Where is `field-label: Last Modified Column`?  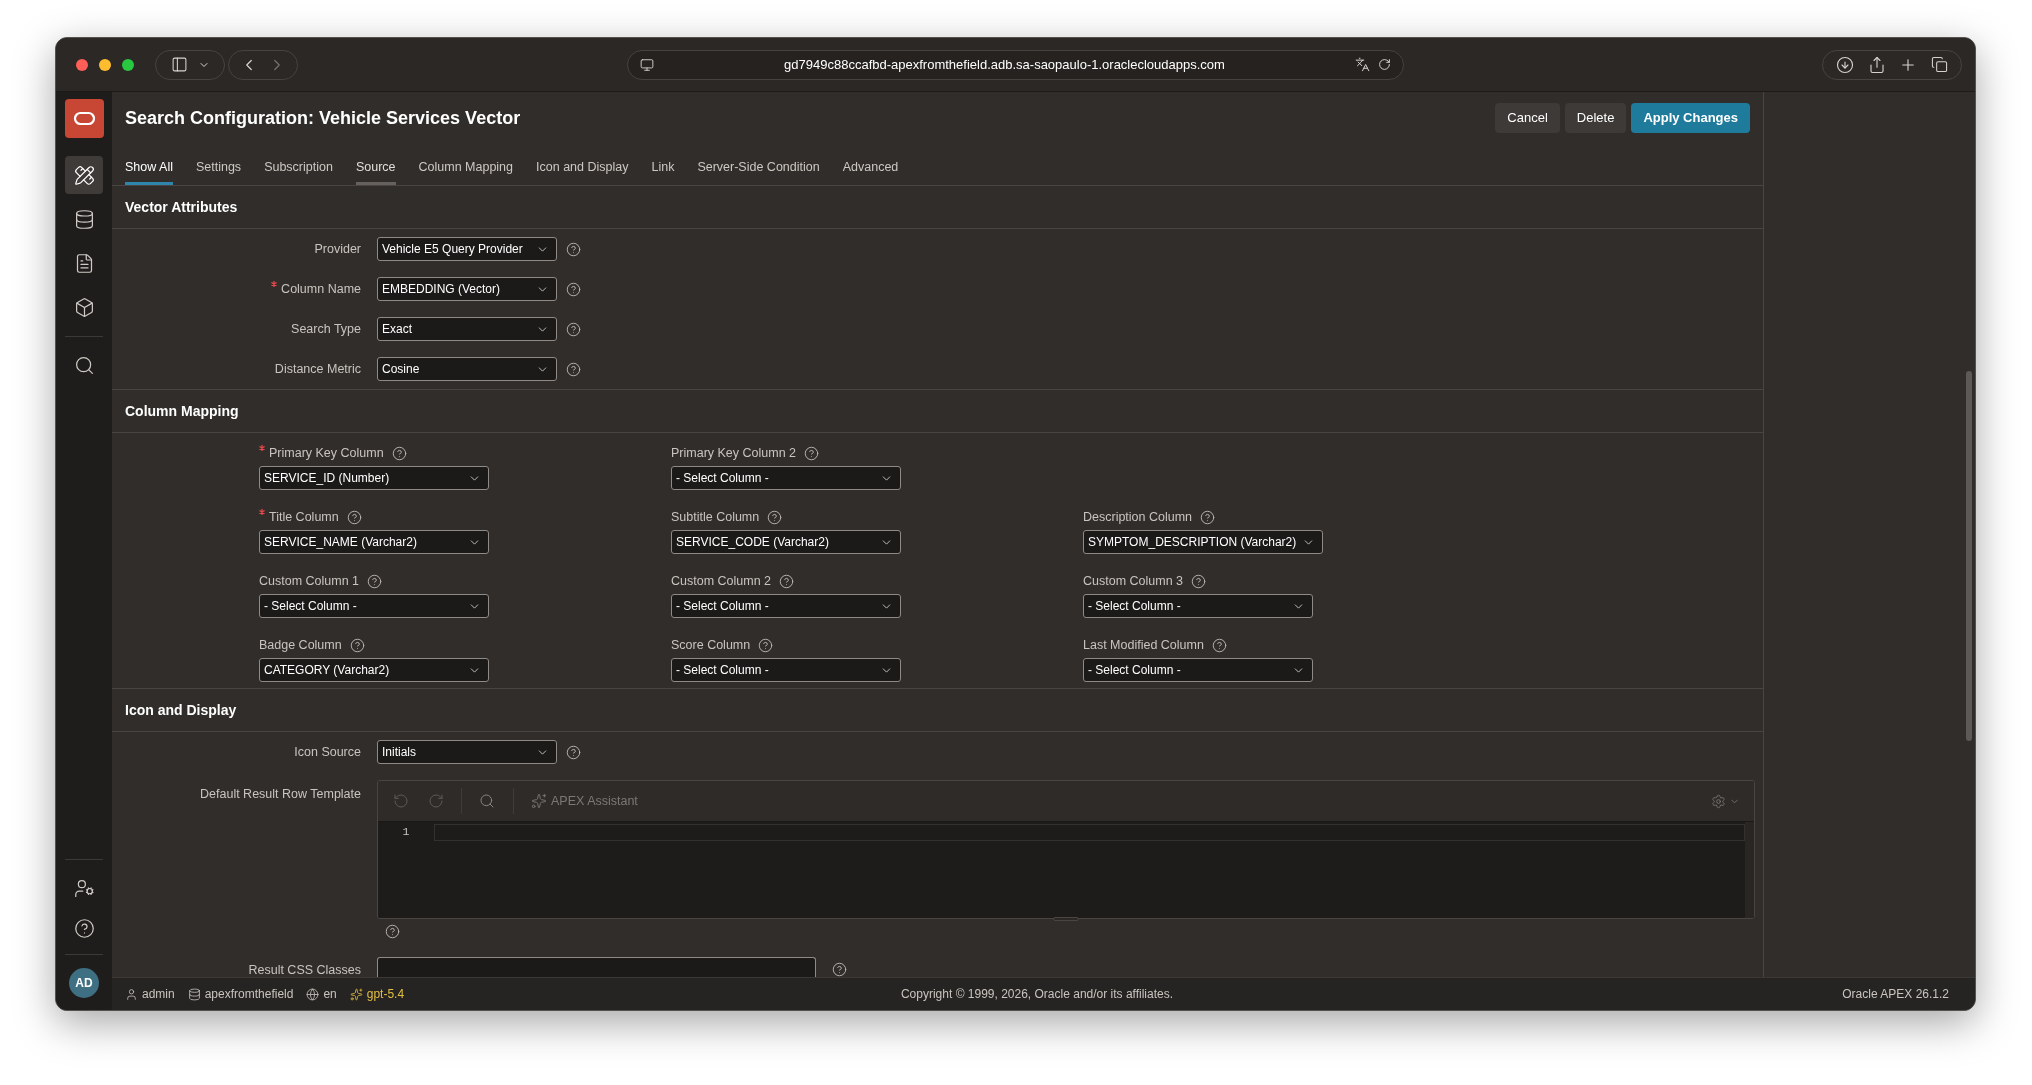
field-label: Last Modified Column is located at coordinates (1143, 645).